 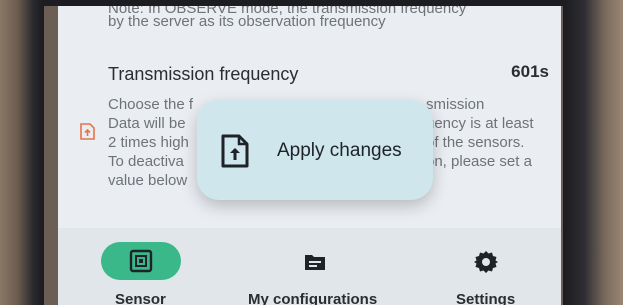 I want to click on description-line-right: smission, so click(x=455, y=104).